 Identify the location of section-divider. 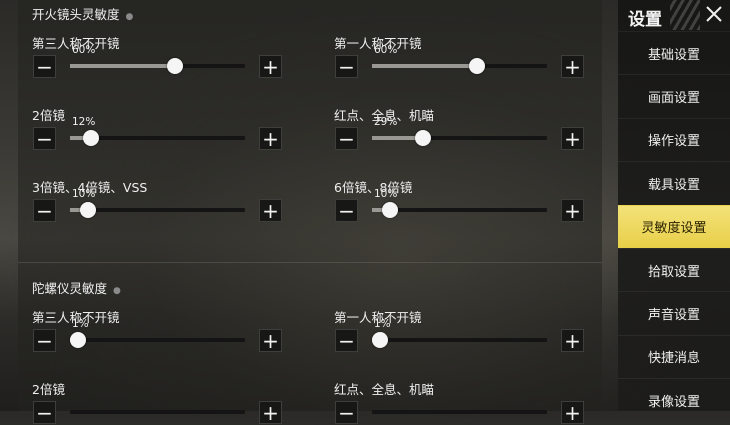
(310, 262).